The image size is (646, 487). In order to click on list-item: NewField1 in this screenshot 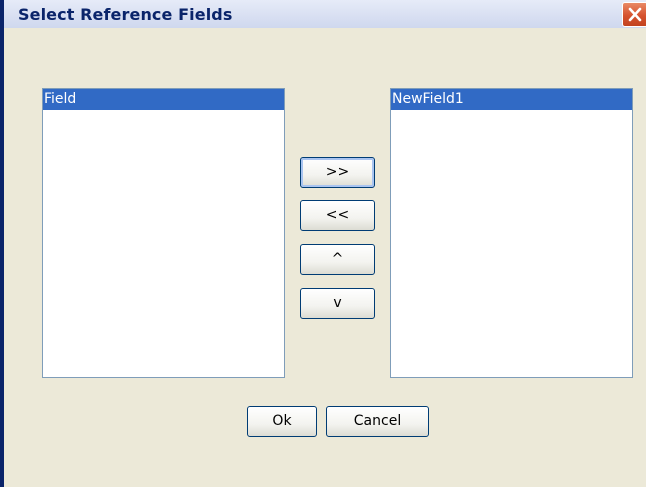, I will do `click(511, 99)`.